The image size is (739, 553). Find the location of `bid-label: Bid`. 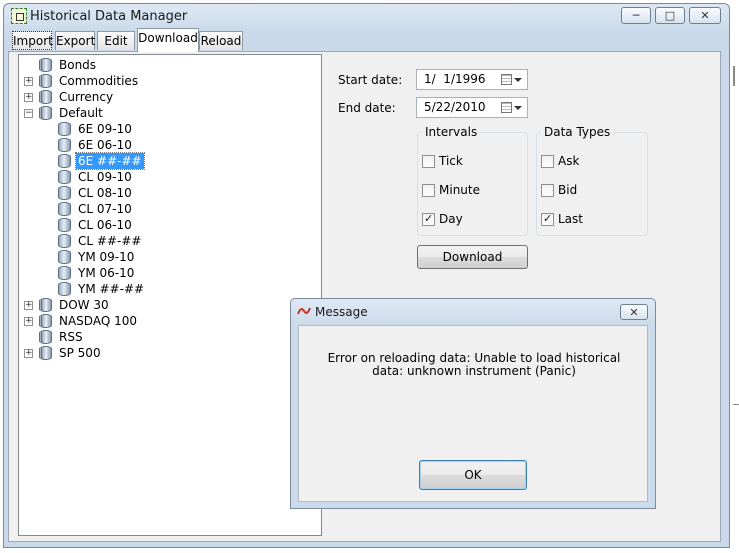

bid-label: Bid is located at coordinates (567, 190).